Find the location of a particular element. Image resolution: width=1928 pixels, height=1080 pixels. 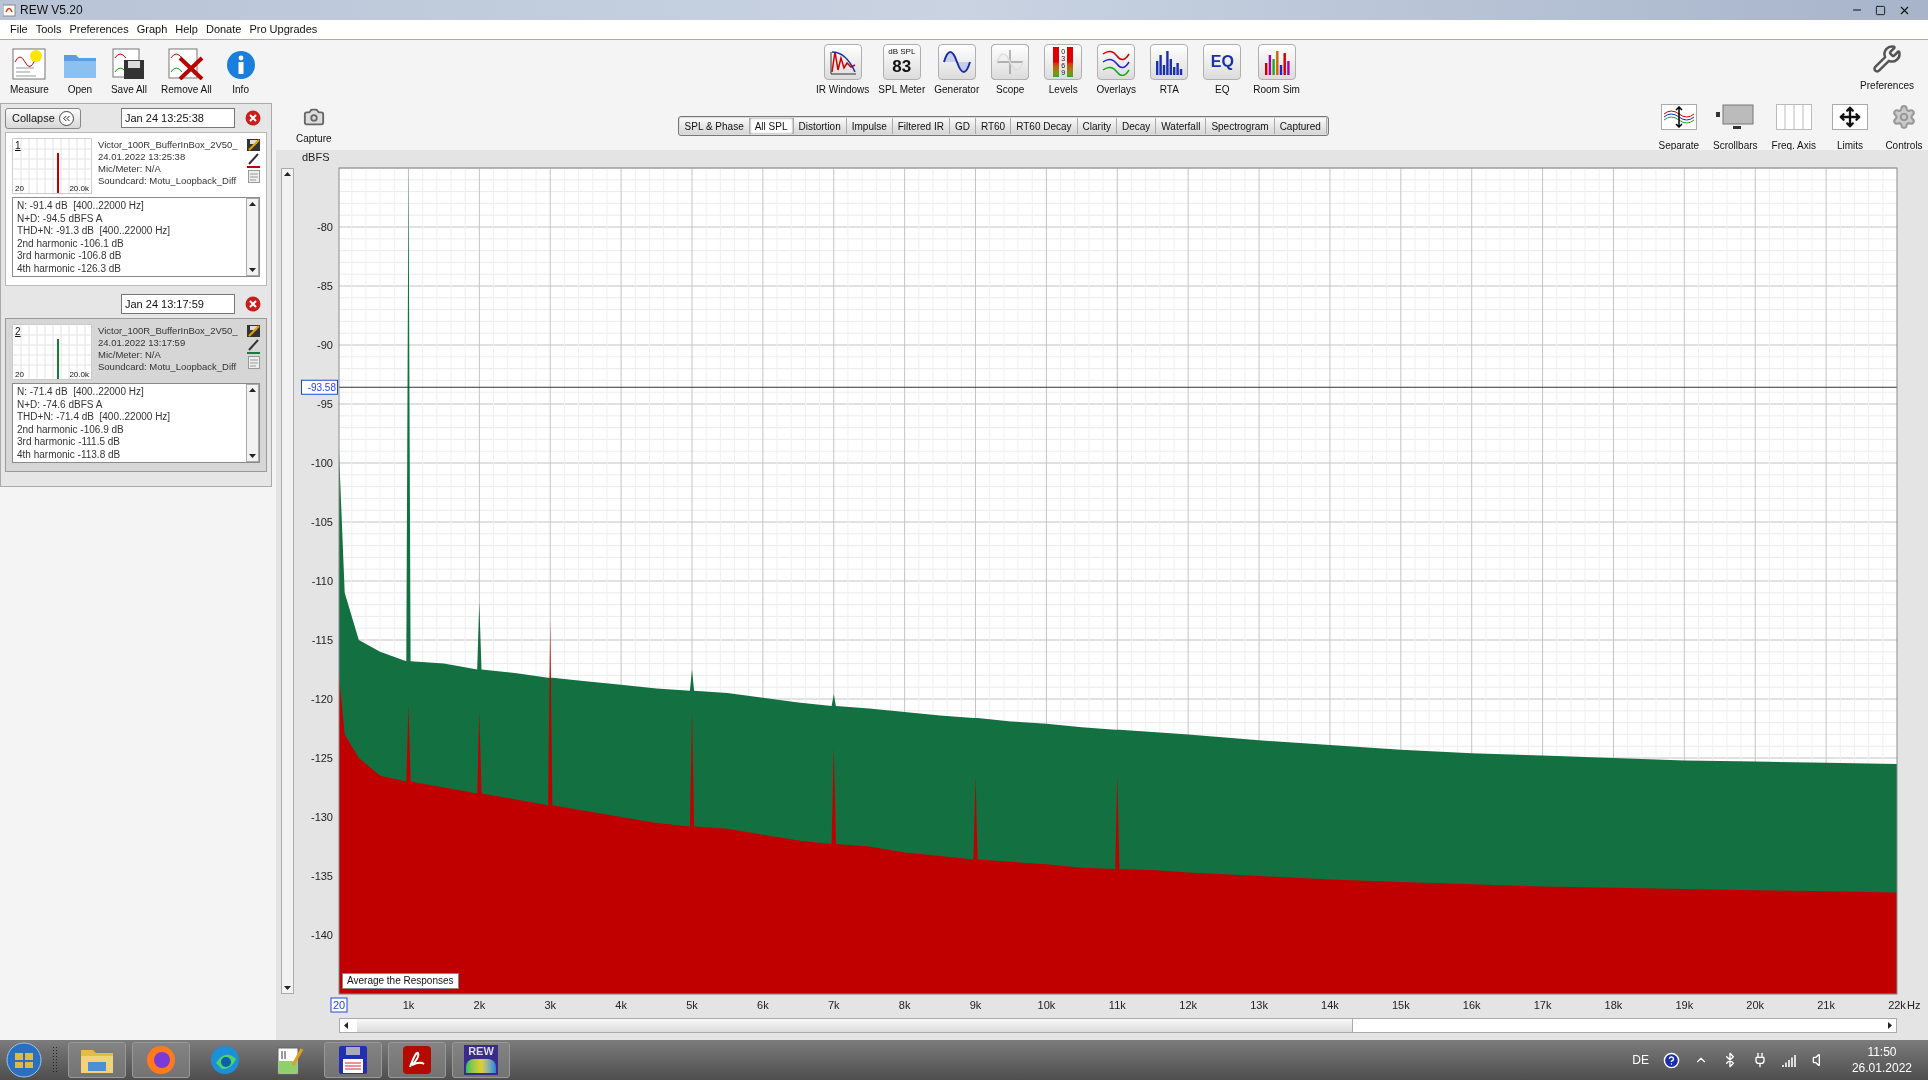

measurement-number: 1 is located at coordinates (18, 146).